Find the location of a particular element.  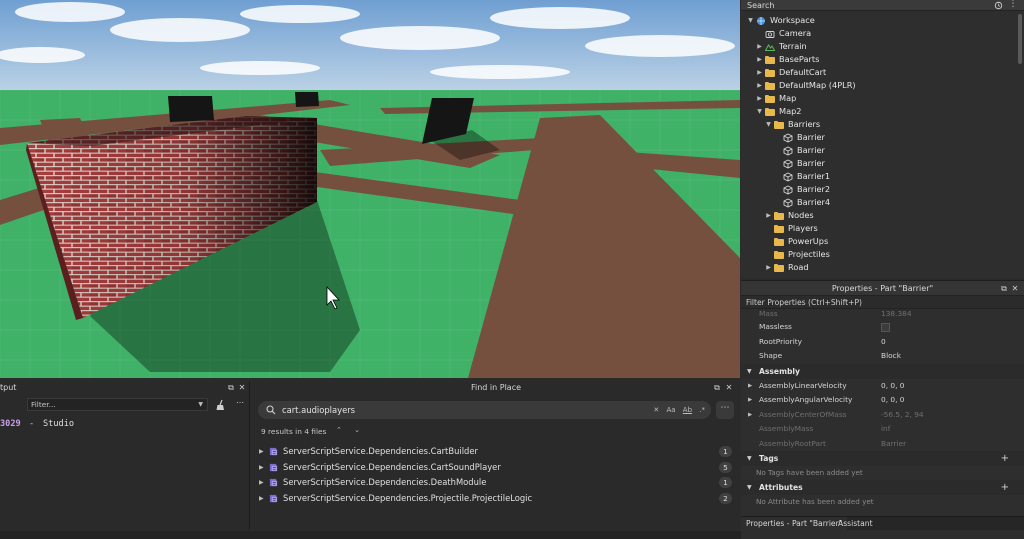

tree-item: Barrier4 is located at coordinates (878, 202).